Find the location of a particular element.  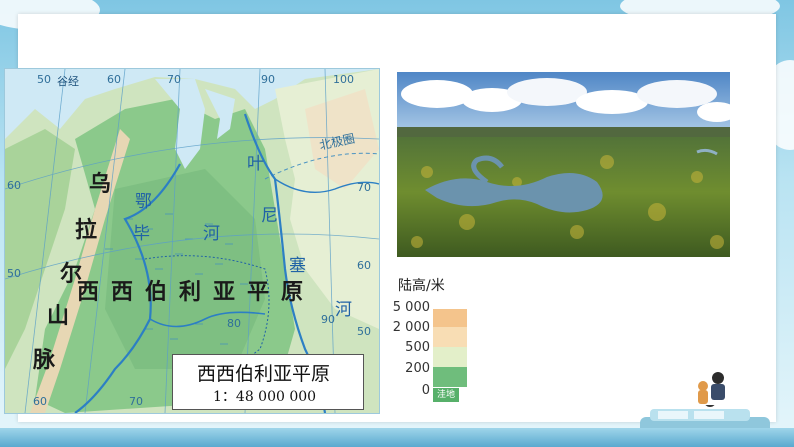

plain-char: 原 is located at coordinates (292, 292).